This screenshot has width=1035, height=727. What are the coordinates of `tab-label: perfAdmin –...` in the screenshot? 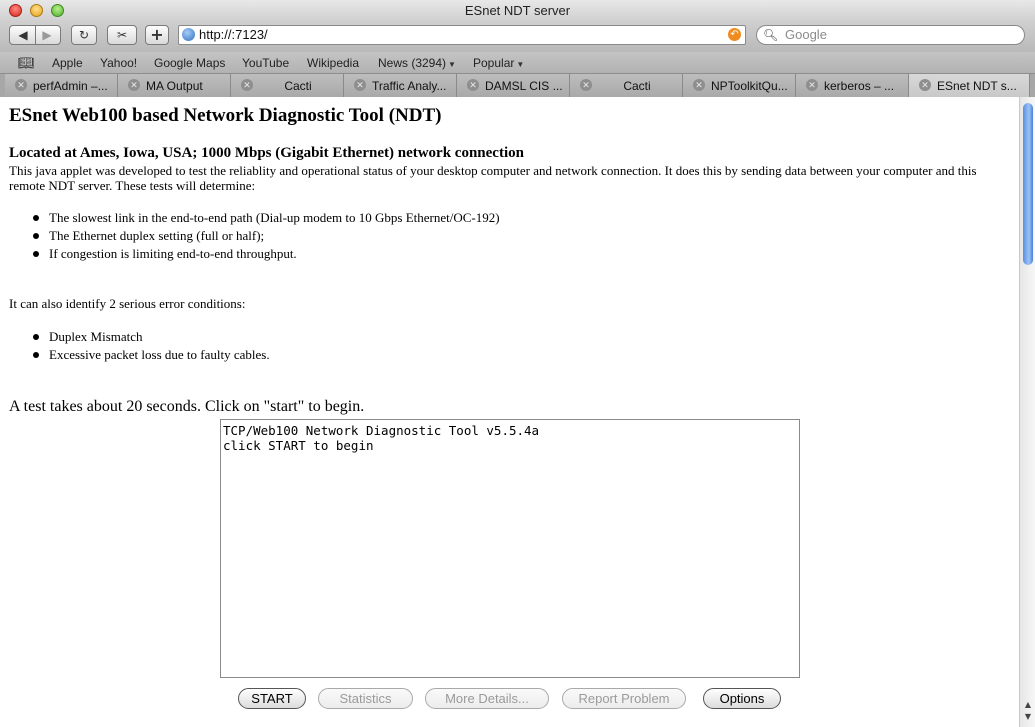 It's located at (70, 86).